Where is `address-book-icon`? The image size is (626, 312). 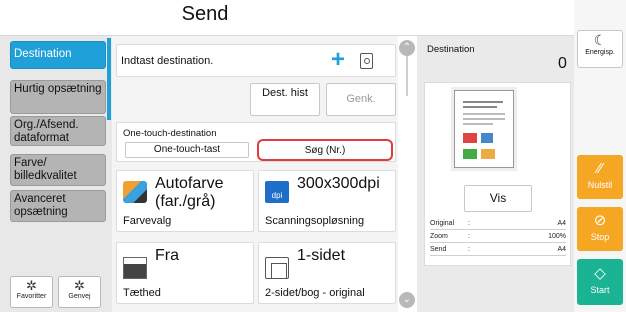
address-book-icon is located at coordinates (366, 61).